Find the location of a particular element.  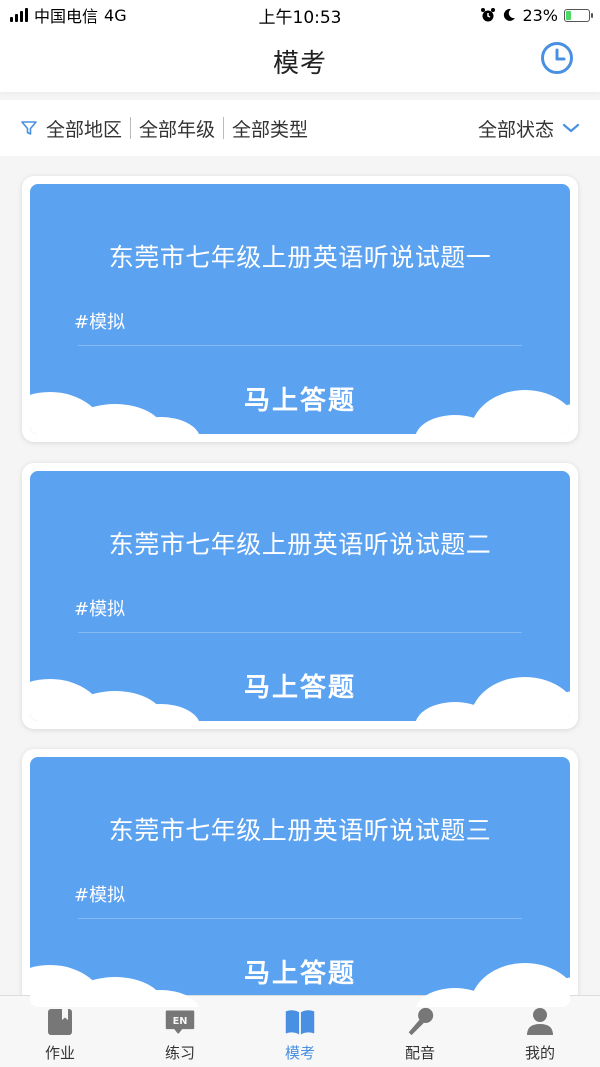

page-title: 模考 is located at coordinates (299, 63).